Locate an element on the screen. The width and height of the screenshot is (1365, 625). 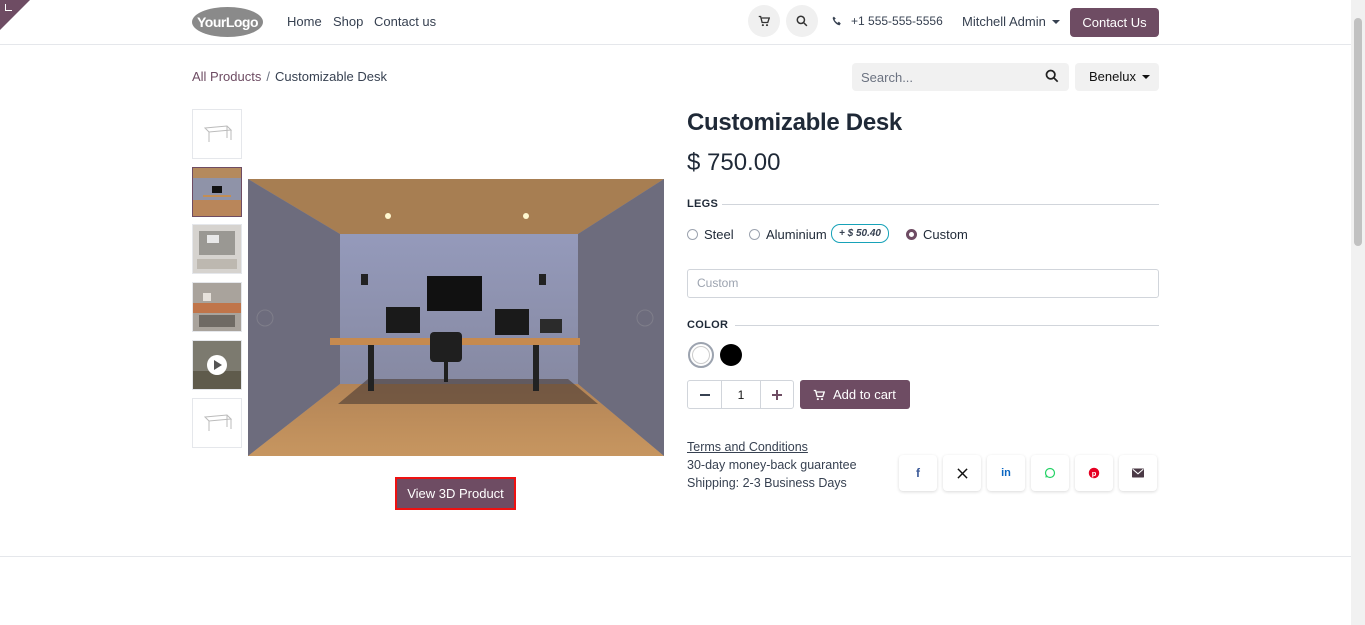
legs-attribute-label: LEGS is located at coordinates (703, 204).